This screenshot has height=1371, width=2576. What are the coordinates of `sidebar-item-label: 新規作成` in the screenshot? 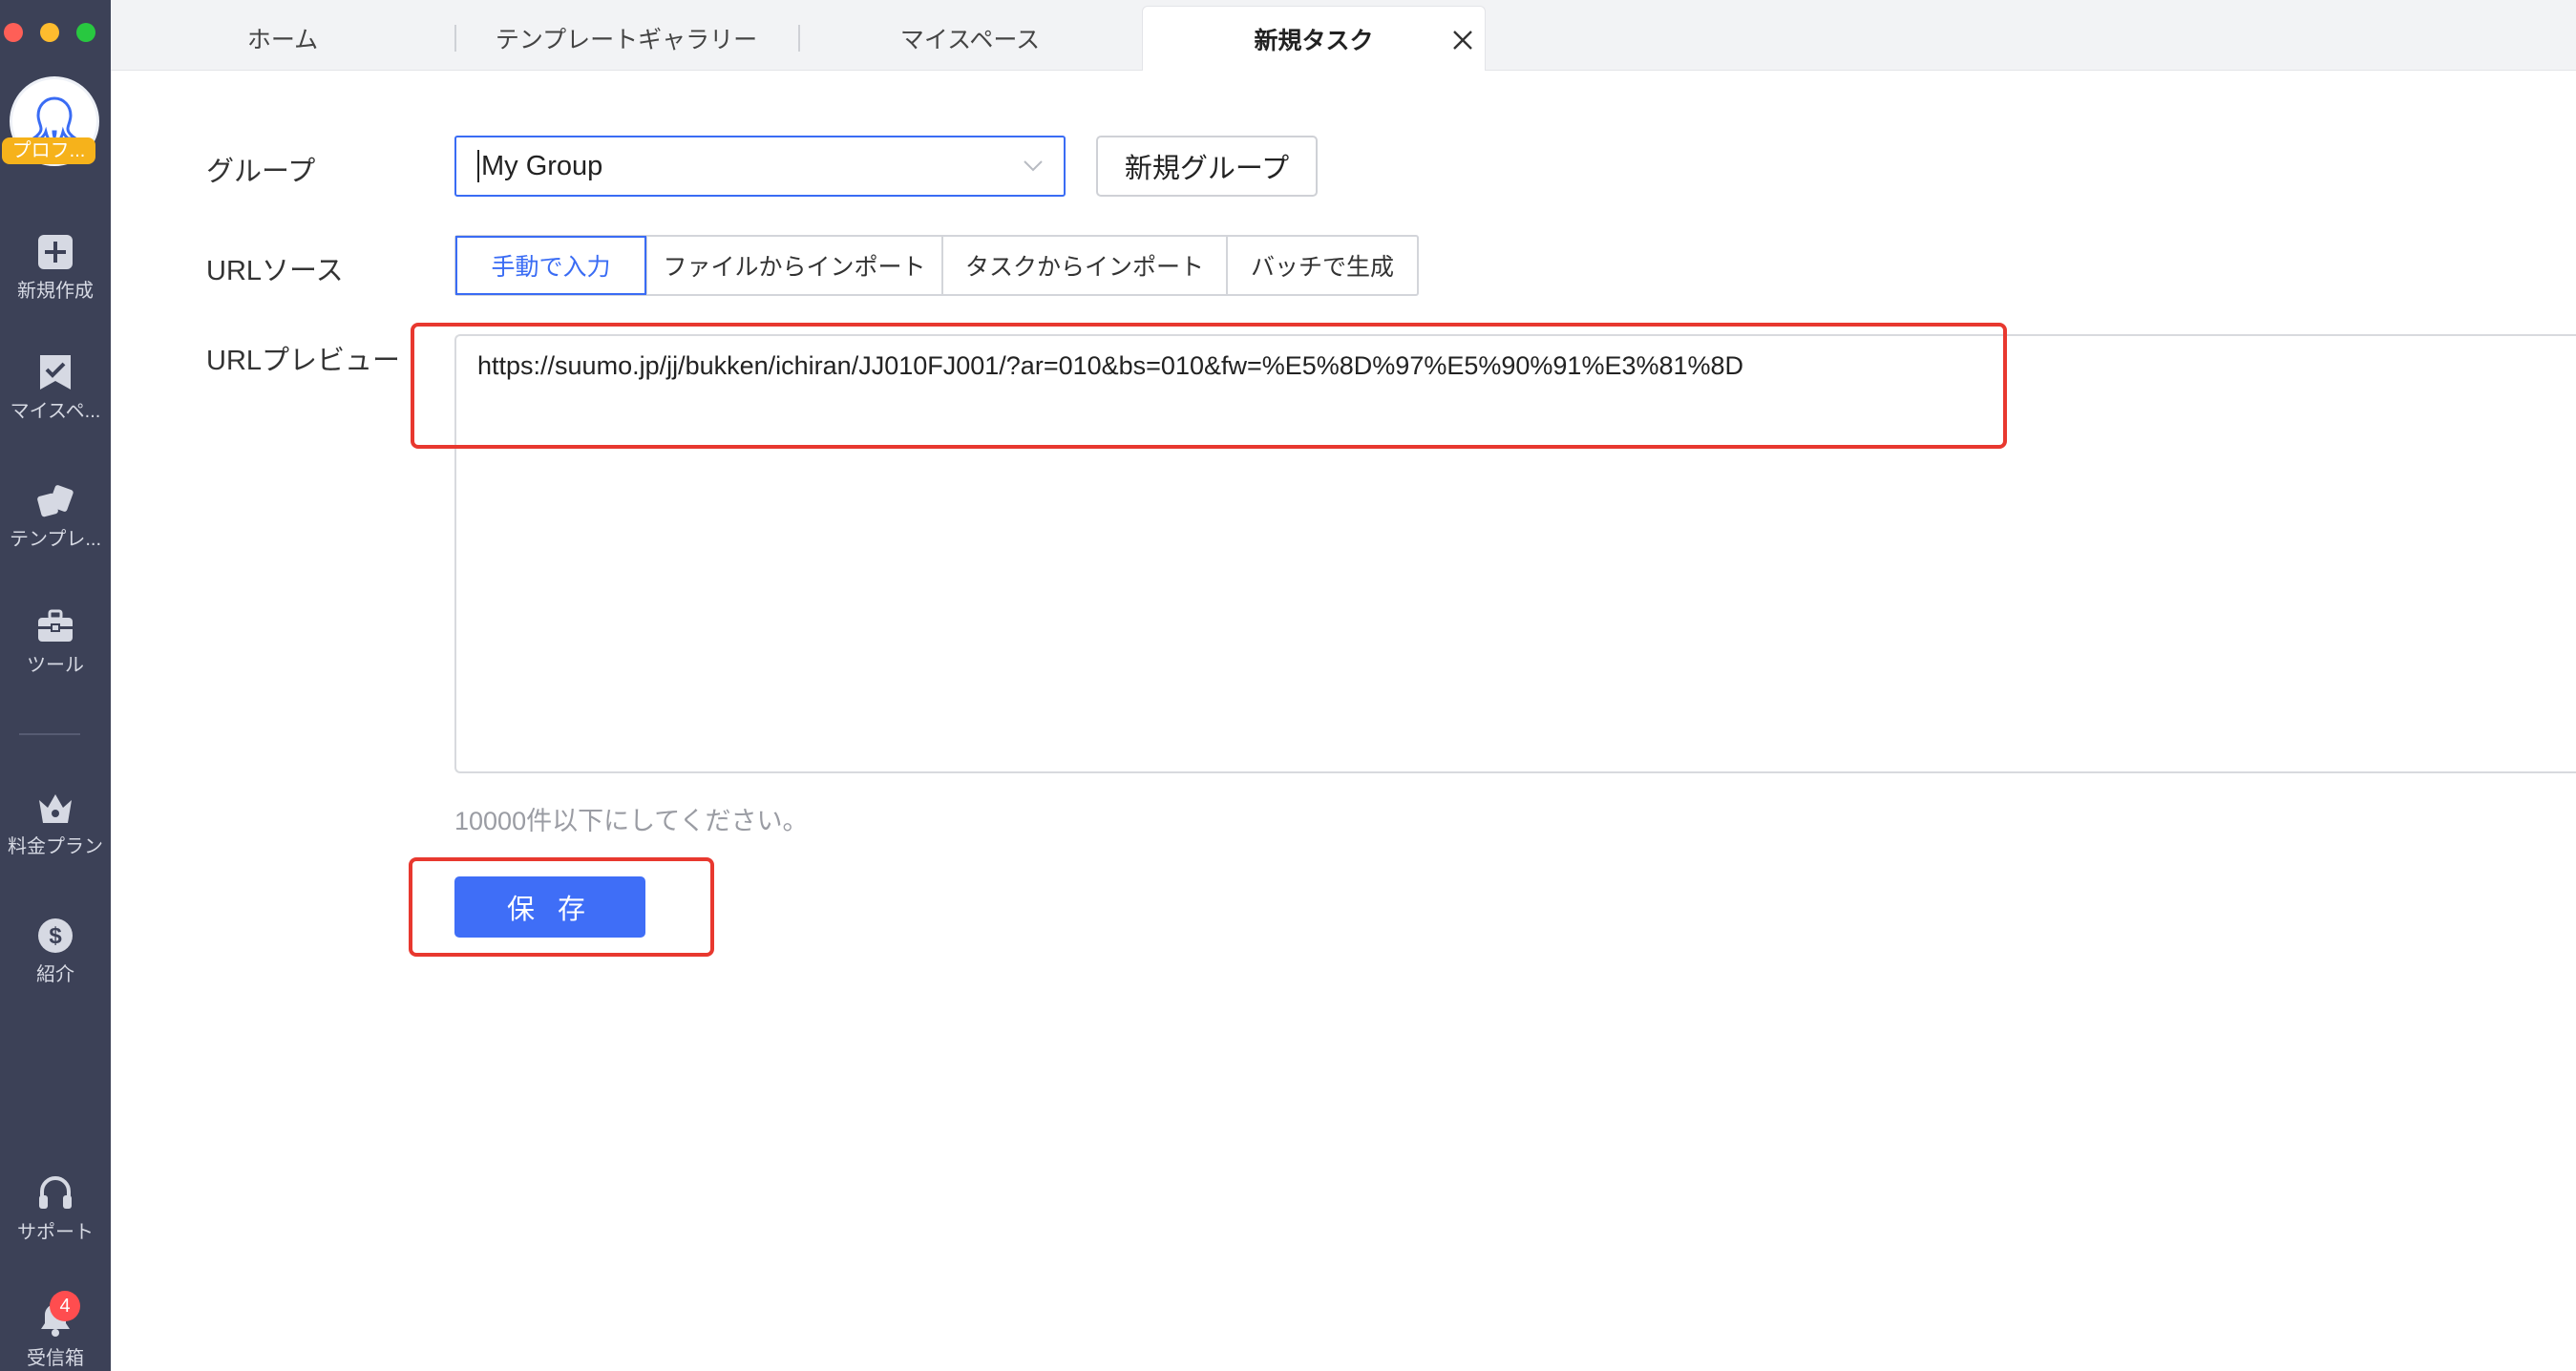 It's located at (55, 292).